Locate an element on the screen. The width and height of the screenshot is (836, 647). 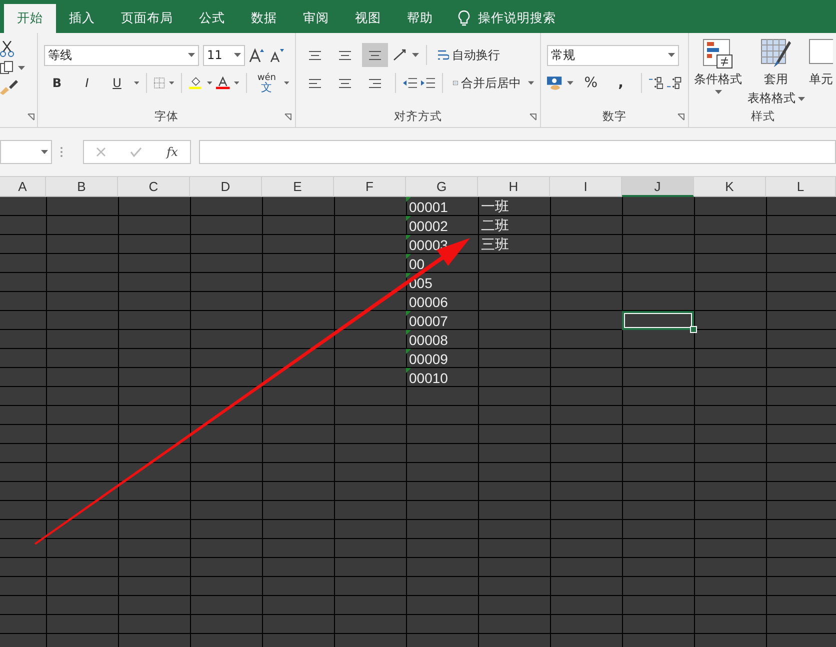
selected-cell is located at coordinates (658, 320).